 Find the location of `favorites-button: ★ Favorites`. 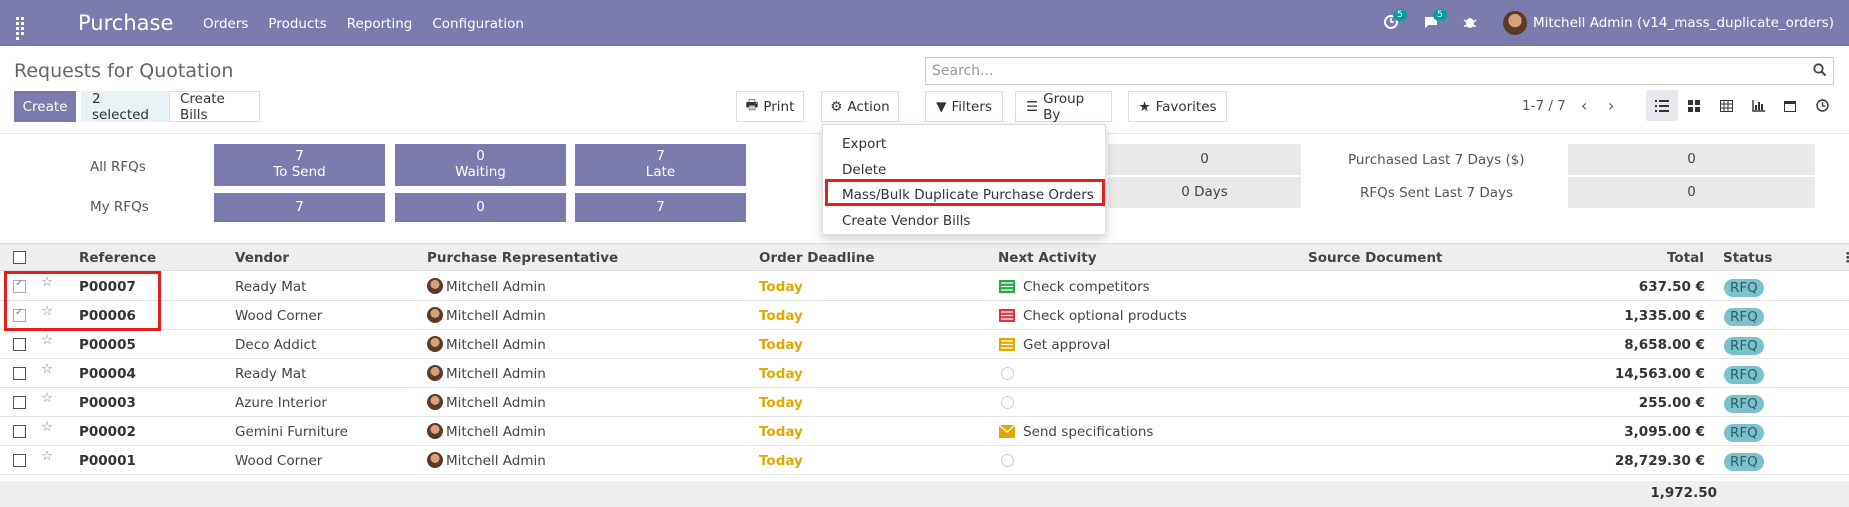

favorites-button: ★ Favorites is located at coordinates (1177, 106).